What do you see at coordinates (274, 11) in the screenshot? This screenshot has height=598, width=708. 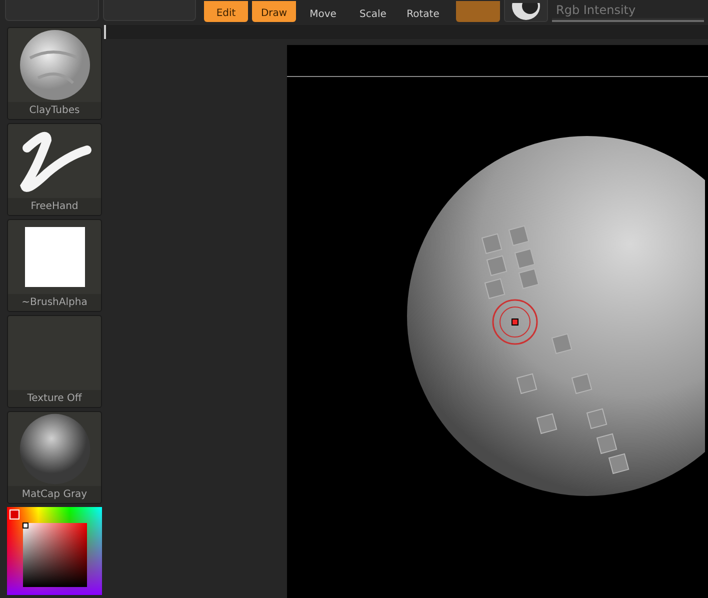 I see `mode-button: Draw` at bounding box center [274, 11].